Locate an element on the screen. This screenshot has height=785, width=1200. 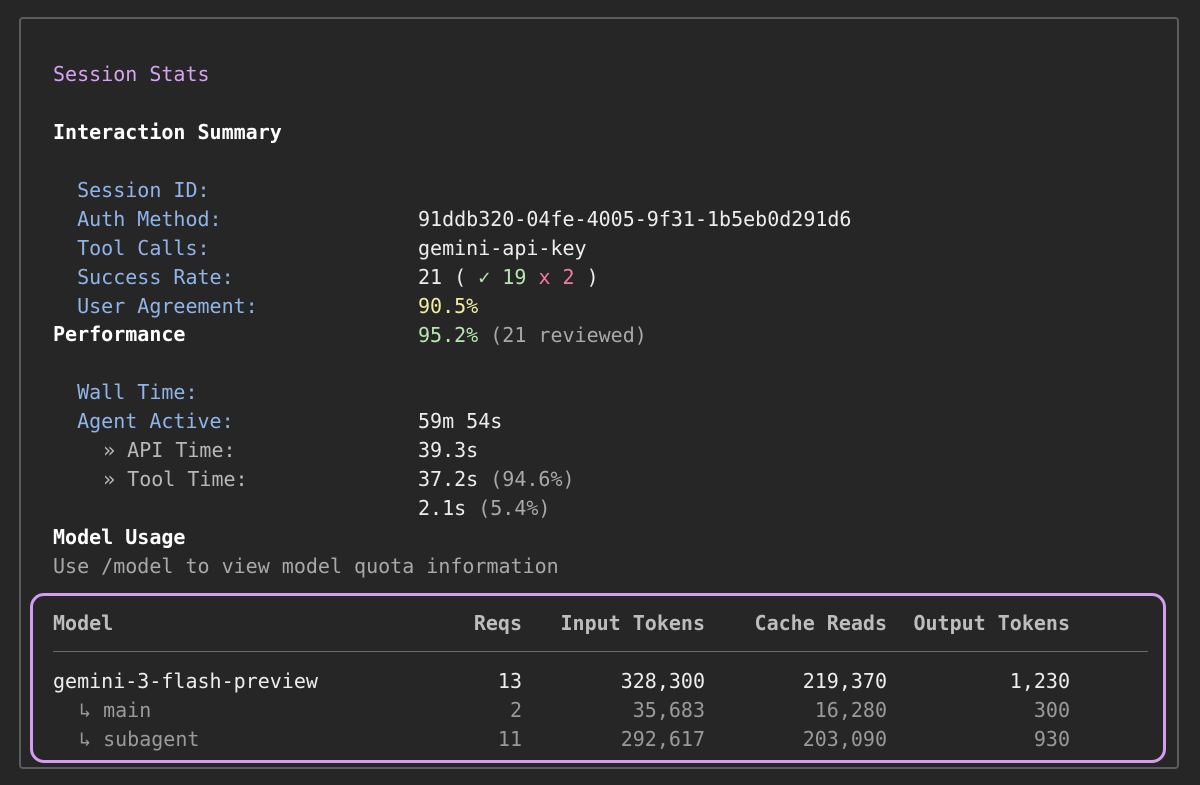
api-time-row: » API Time: 37.2s (94.6%) is located at coordinates (603, 449).